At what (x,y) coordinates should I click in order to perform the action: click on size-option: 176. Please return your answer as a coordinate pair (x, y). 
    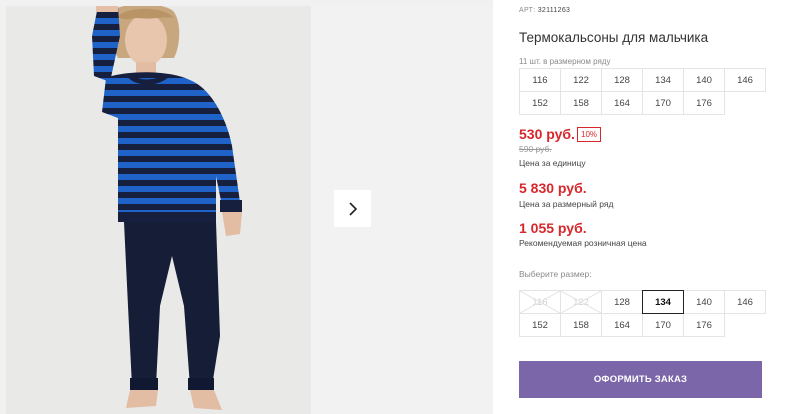
    Looking at the image, I should click on (704, 325).